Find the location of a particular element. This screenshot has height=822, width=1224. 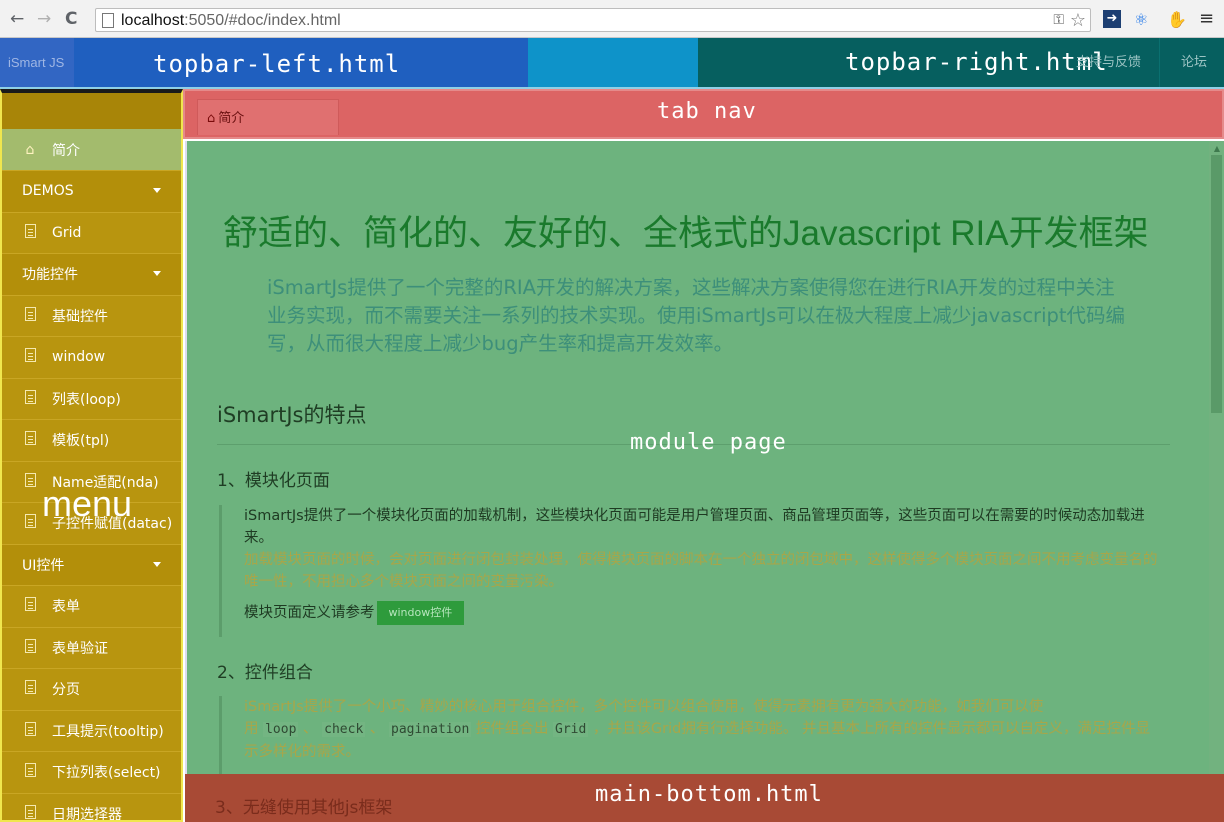

tab-label: 简介 is located at coordinates (231, 118).